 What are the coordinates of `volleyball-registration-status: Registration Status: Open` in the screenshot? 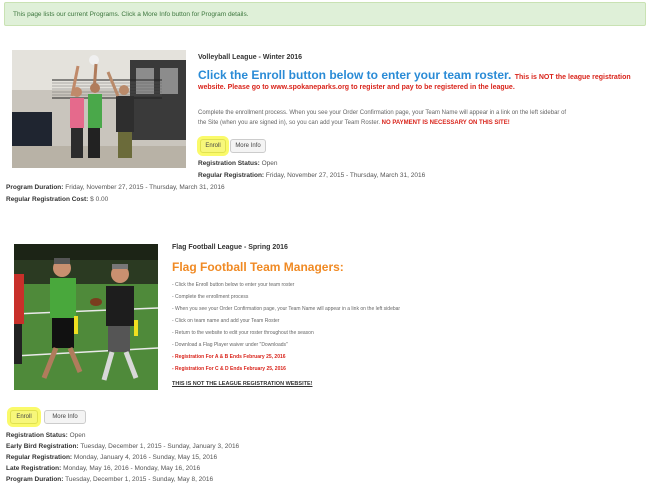 It's located at (237, 163).